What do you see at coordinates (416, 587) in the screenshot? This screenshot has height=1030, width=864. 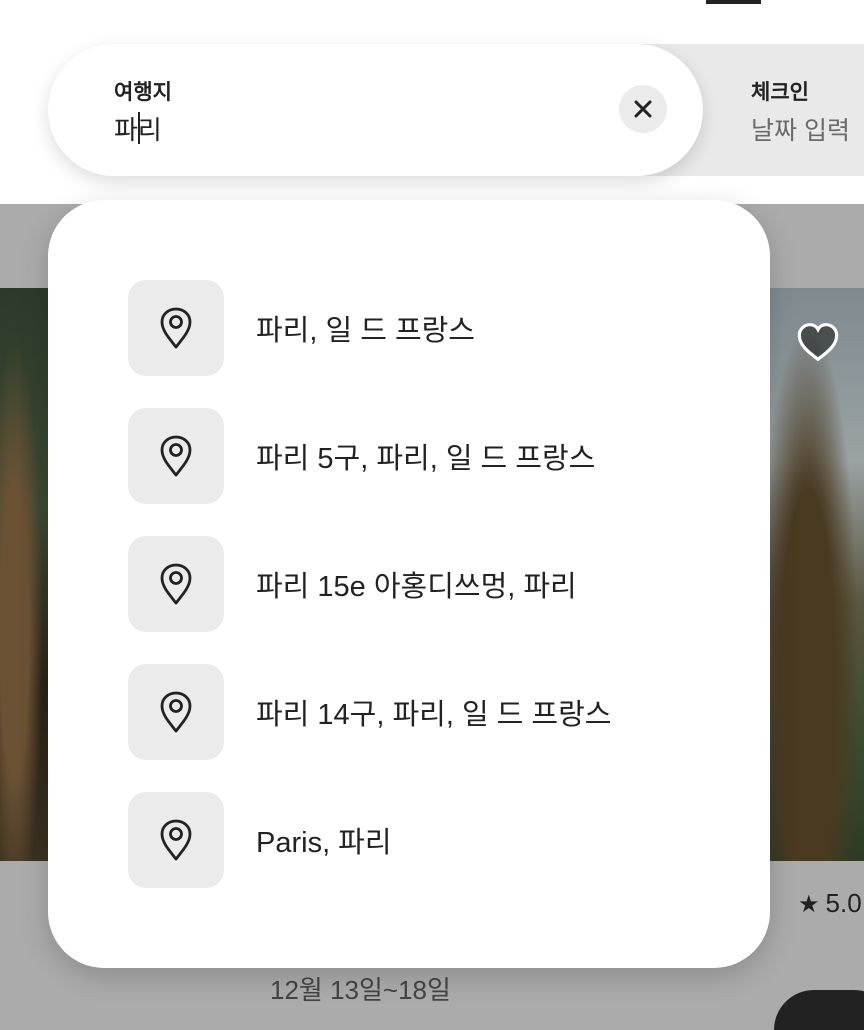 I see `suggestion-label: 파리 15e 아홍디쓰멍, 파리` at bounding box center [416, 587].